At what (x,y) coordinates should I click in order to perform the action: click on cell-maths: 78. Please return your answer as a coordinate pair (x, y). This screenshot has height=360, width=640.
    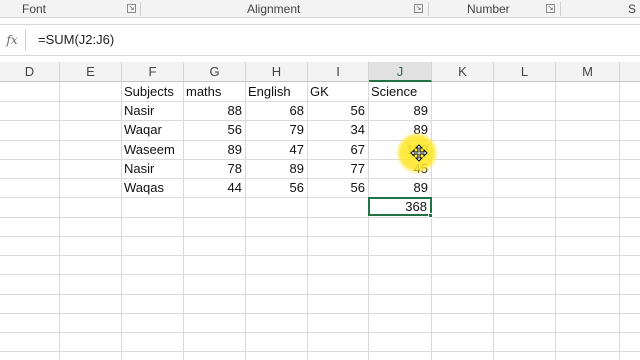
    Looking at the image, I should click on (214, 168).